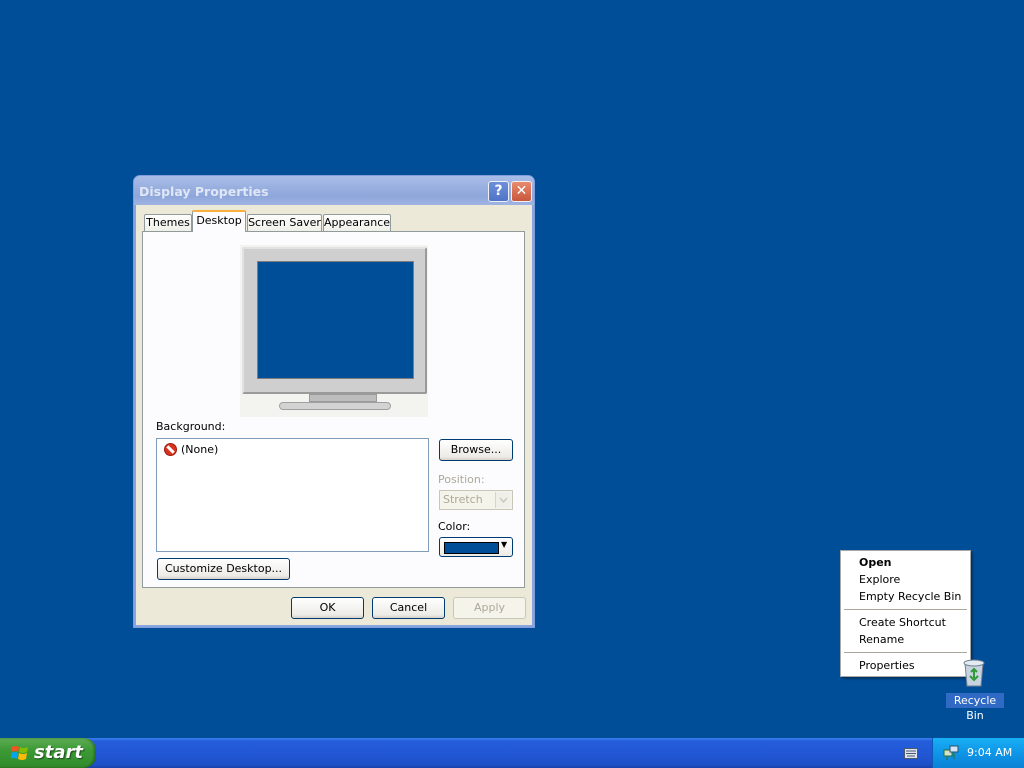 This screenshot has height=768, width=1024. Describe the element at coordinates (19, 754) in the screenshot. I see `windows-logo-icon` at that location.